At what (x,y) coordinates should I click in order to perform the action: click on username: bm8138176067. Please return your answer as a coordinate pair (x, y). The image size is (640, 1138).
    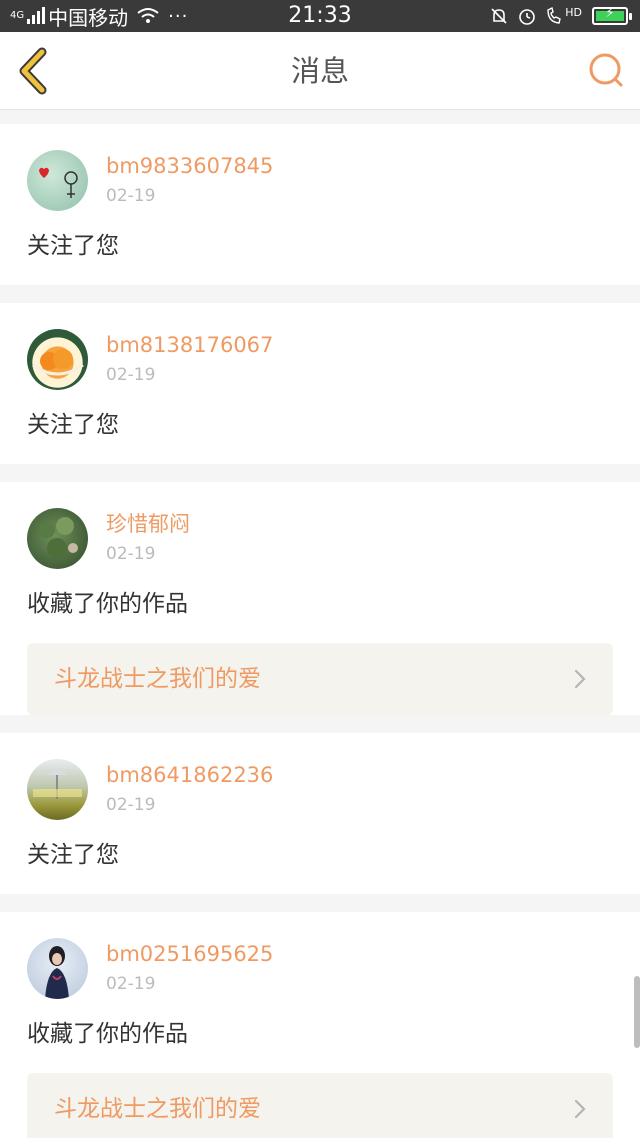
    Looking at the image, I should click on (189, 345).